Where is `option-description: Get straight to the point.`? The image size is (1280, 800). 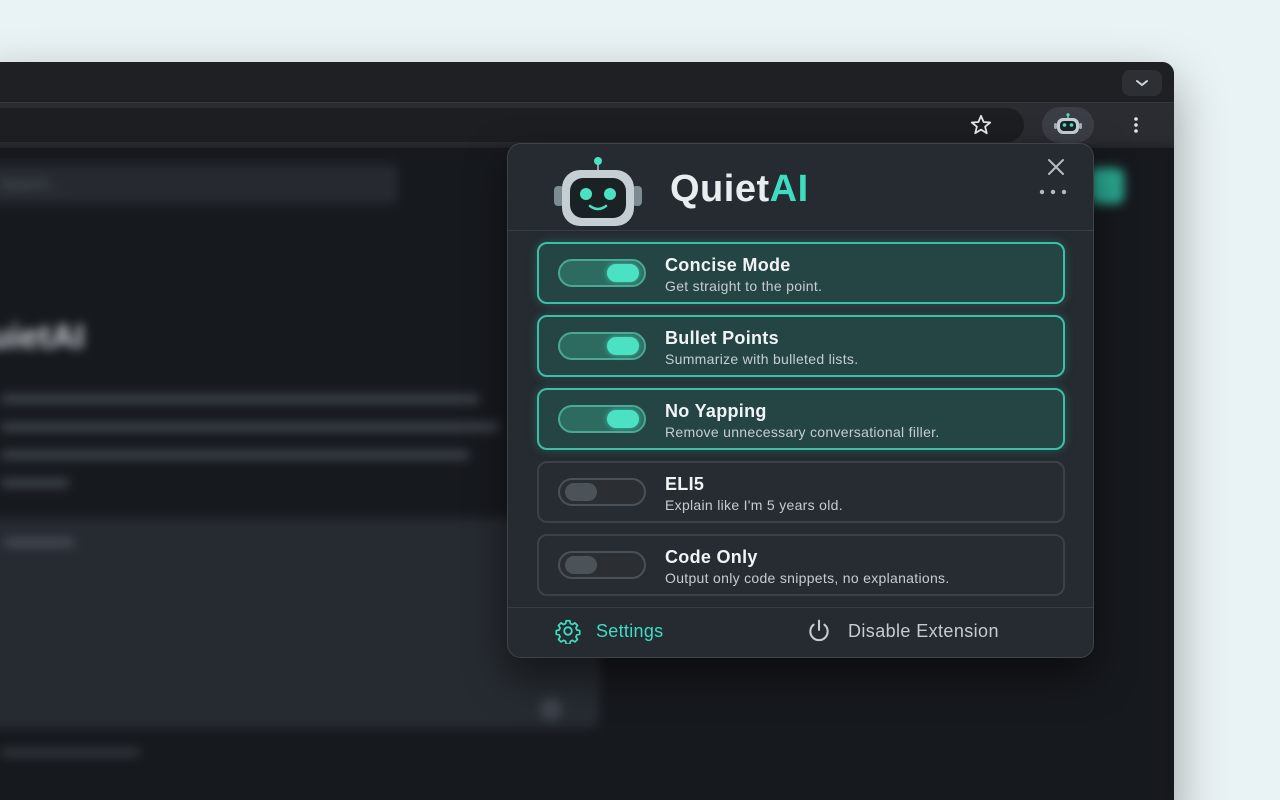 option-description: Get straight to the point. is located at coordinates (744, 286).